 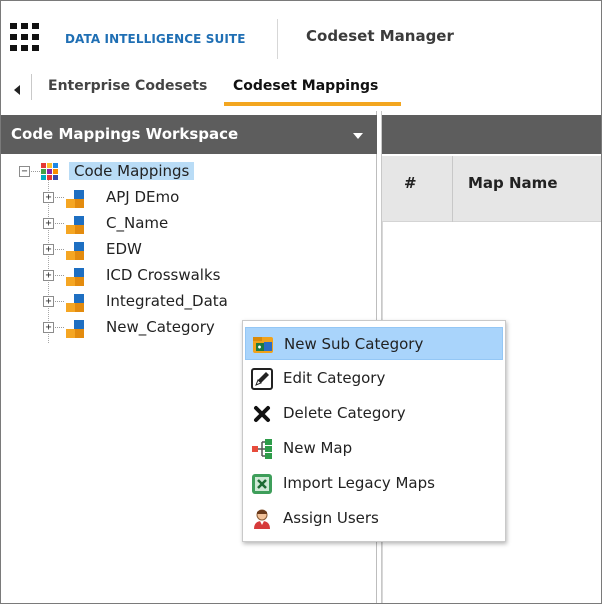 I want to click on menu-item-label: New Map, so click(x=318, y=448).